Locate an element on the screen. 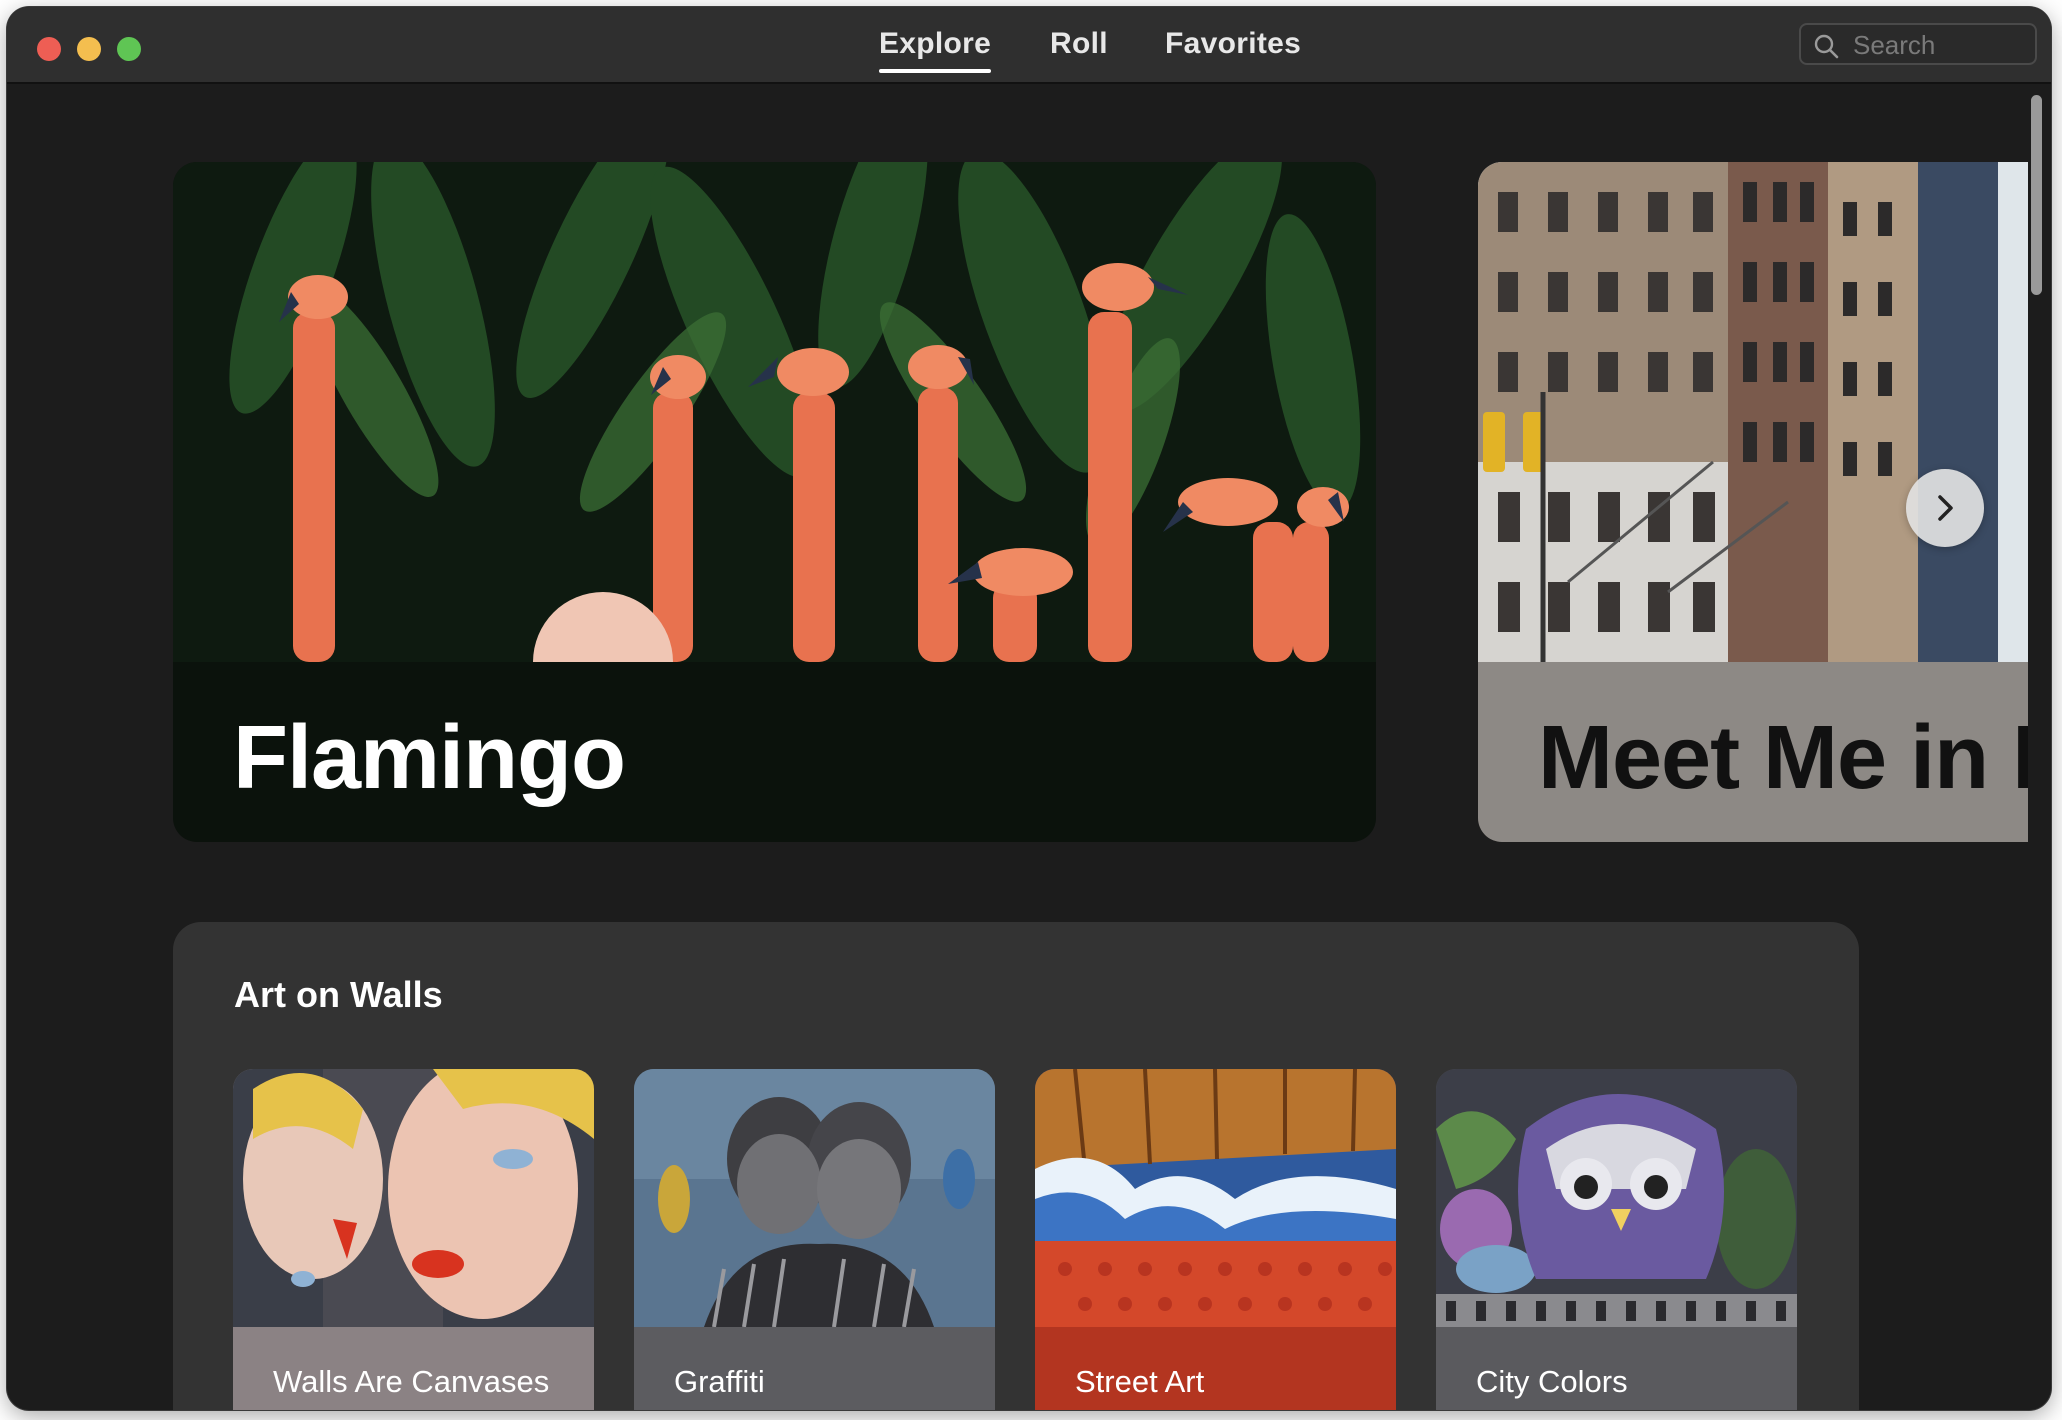 The image size is (2062, 1420). next-button is located at coordinates (1945, 508).